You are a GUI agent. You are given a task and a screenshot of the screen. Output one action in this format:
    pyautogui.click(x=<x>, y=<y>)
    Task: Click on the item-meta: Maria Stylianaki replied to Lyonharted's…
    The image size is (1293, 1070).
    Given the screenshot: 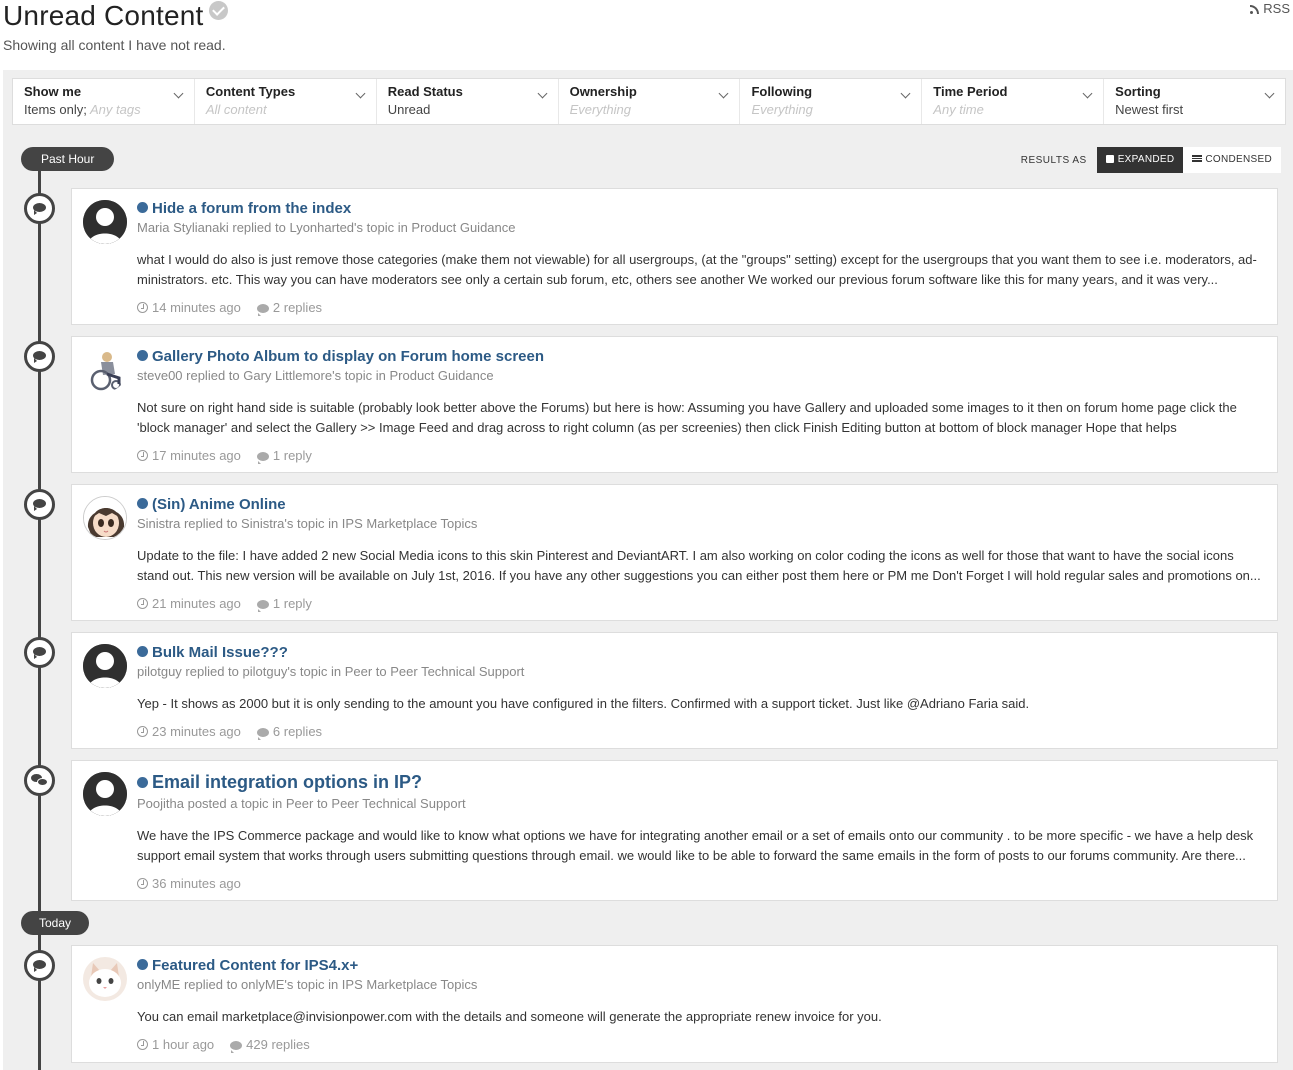 What is the action you would take?
    pyautogui.click(x=326, y=227)
    